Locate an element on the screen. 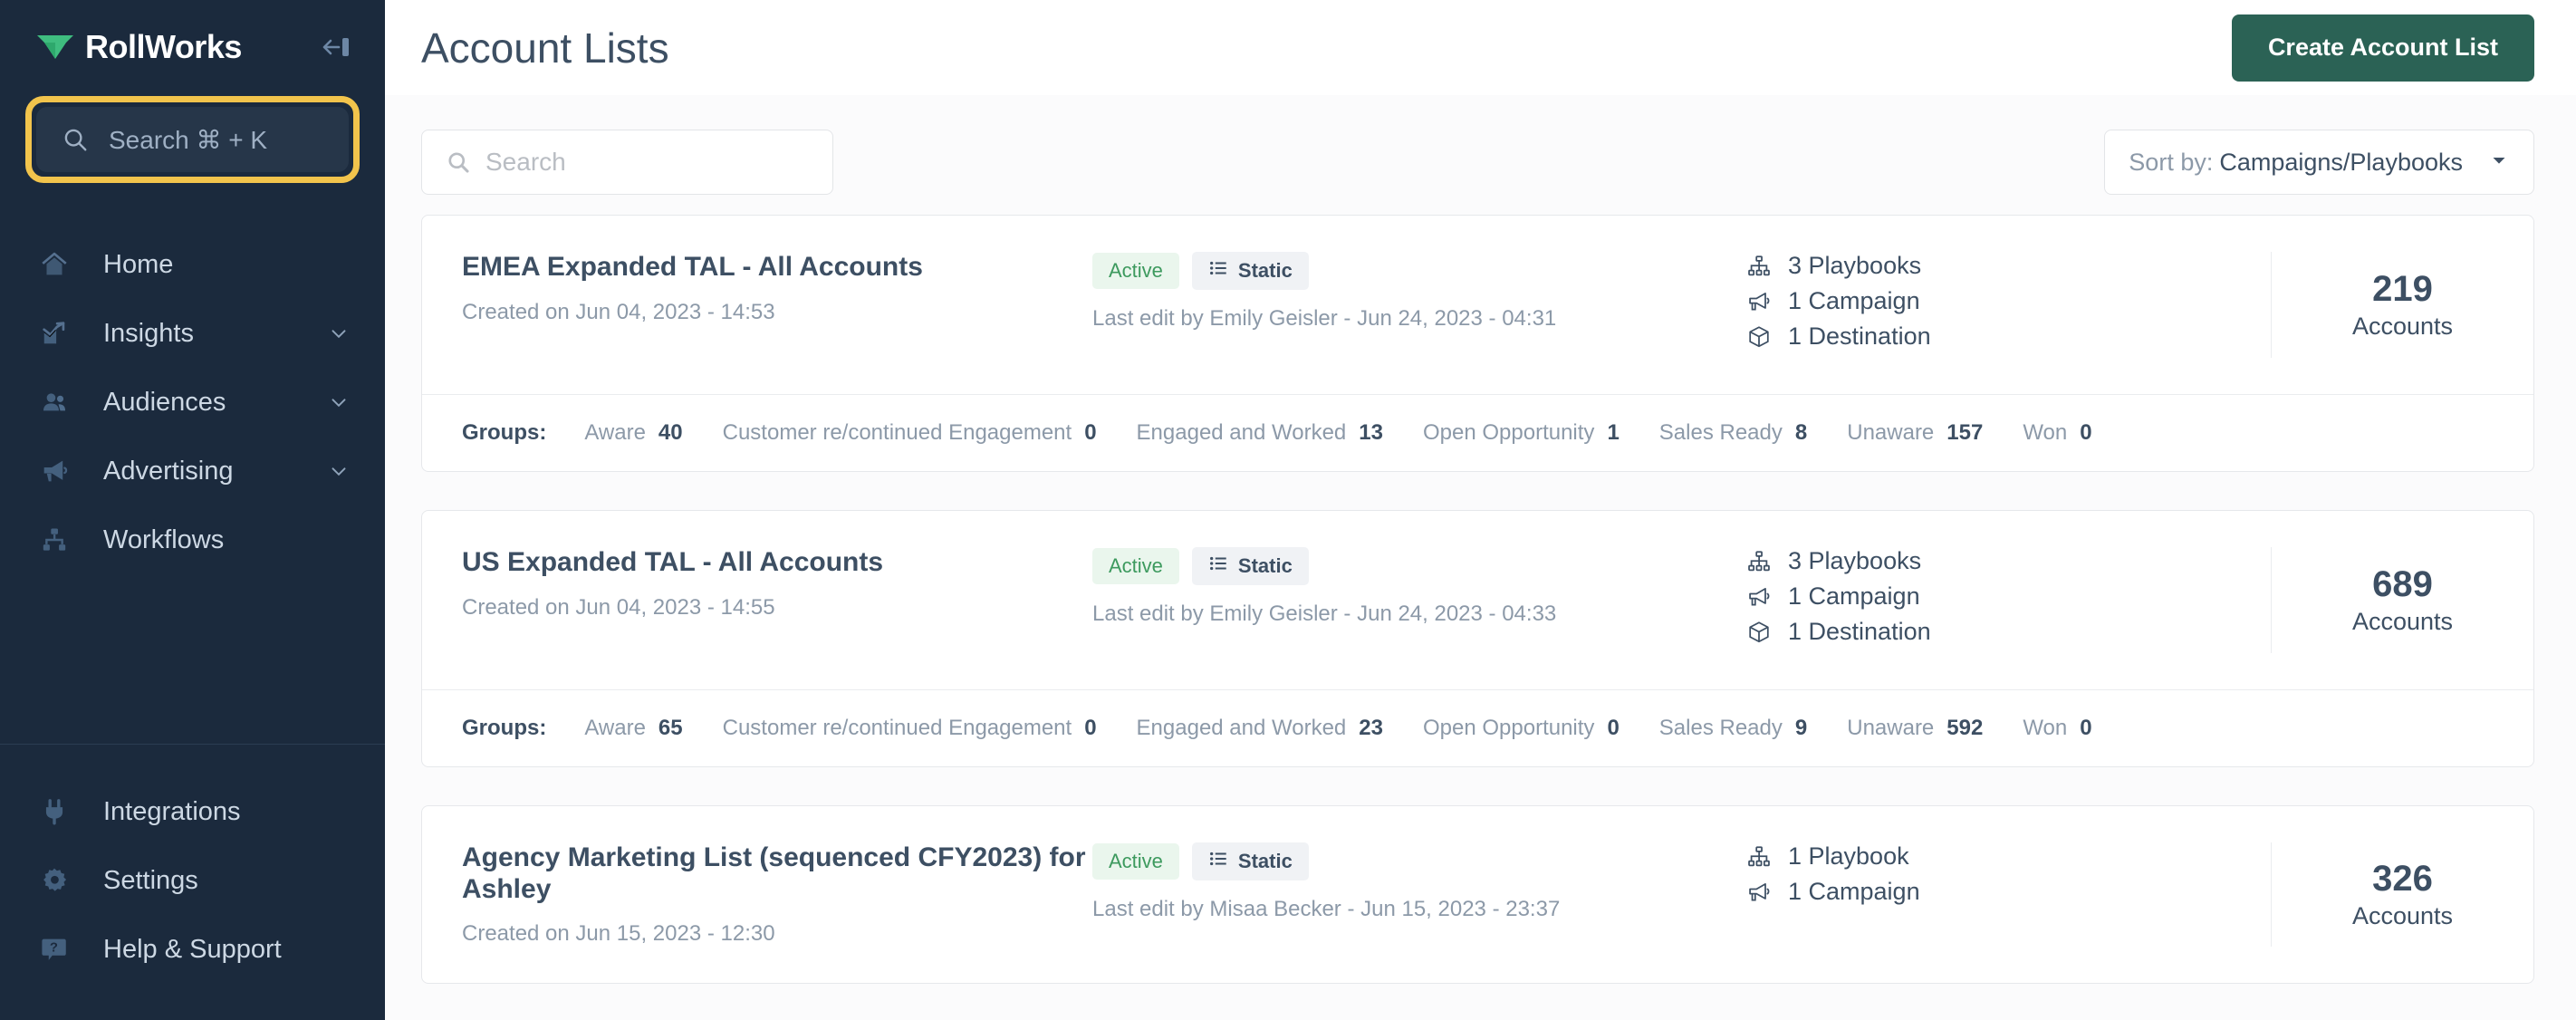 This screenshot has width=2576, height=1020. stat-label: 1 Campaign is located at coordinates (1854, 300).